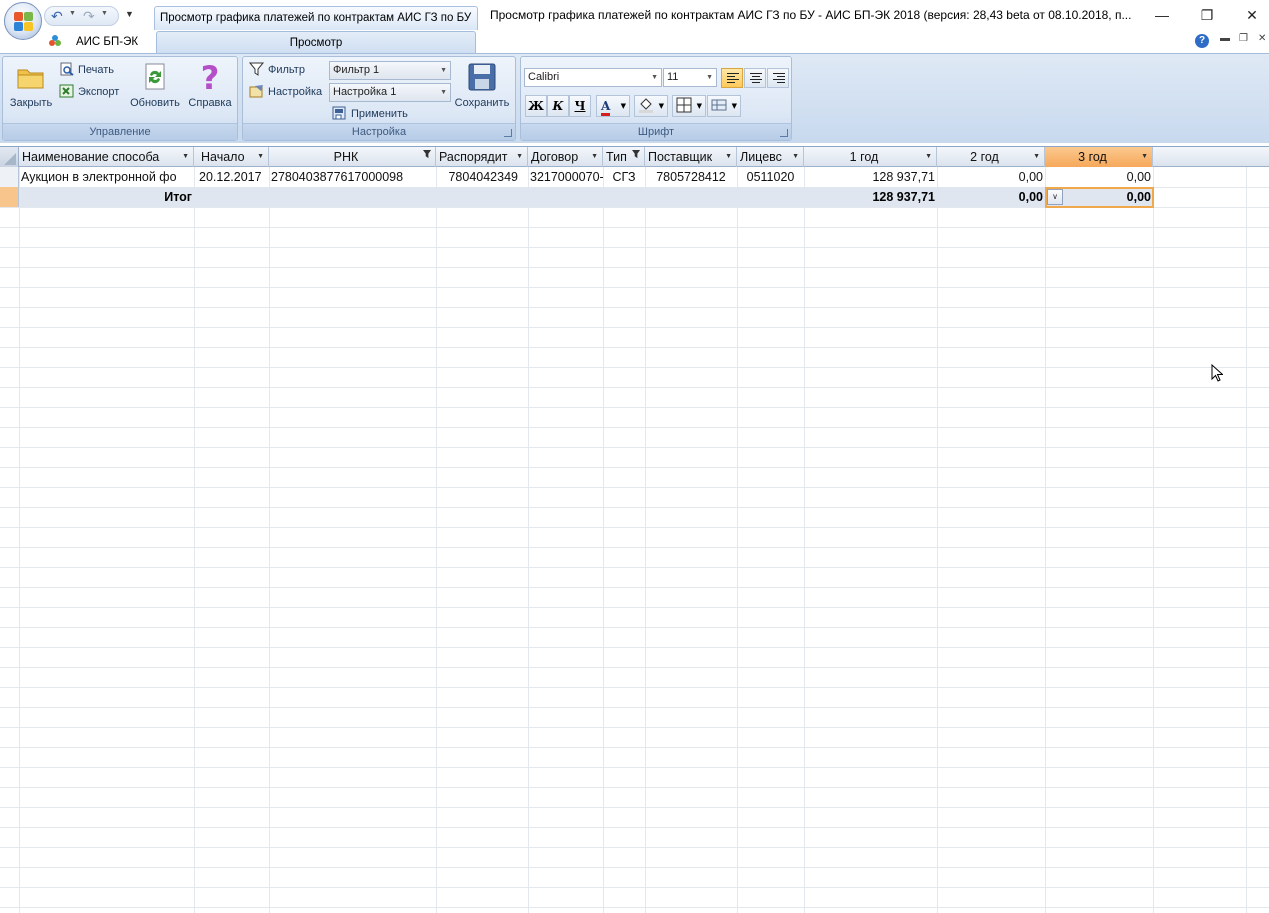 Image resolution: width=1269 pixels, height=913 pixels. I want to click on settings-select: Настройка 1 ▼, so click(390, 92).